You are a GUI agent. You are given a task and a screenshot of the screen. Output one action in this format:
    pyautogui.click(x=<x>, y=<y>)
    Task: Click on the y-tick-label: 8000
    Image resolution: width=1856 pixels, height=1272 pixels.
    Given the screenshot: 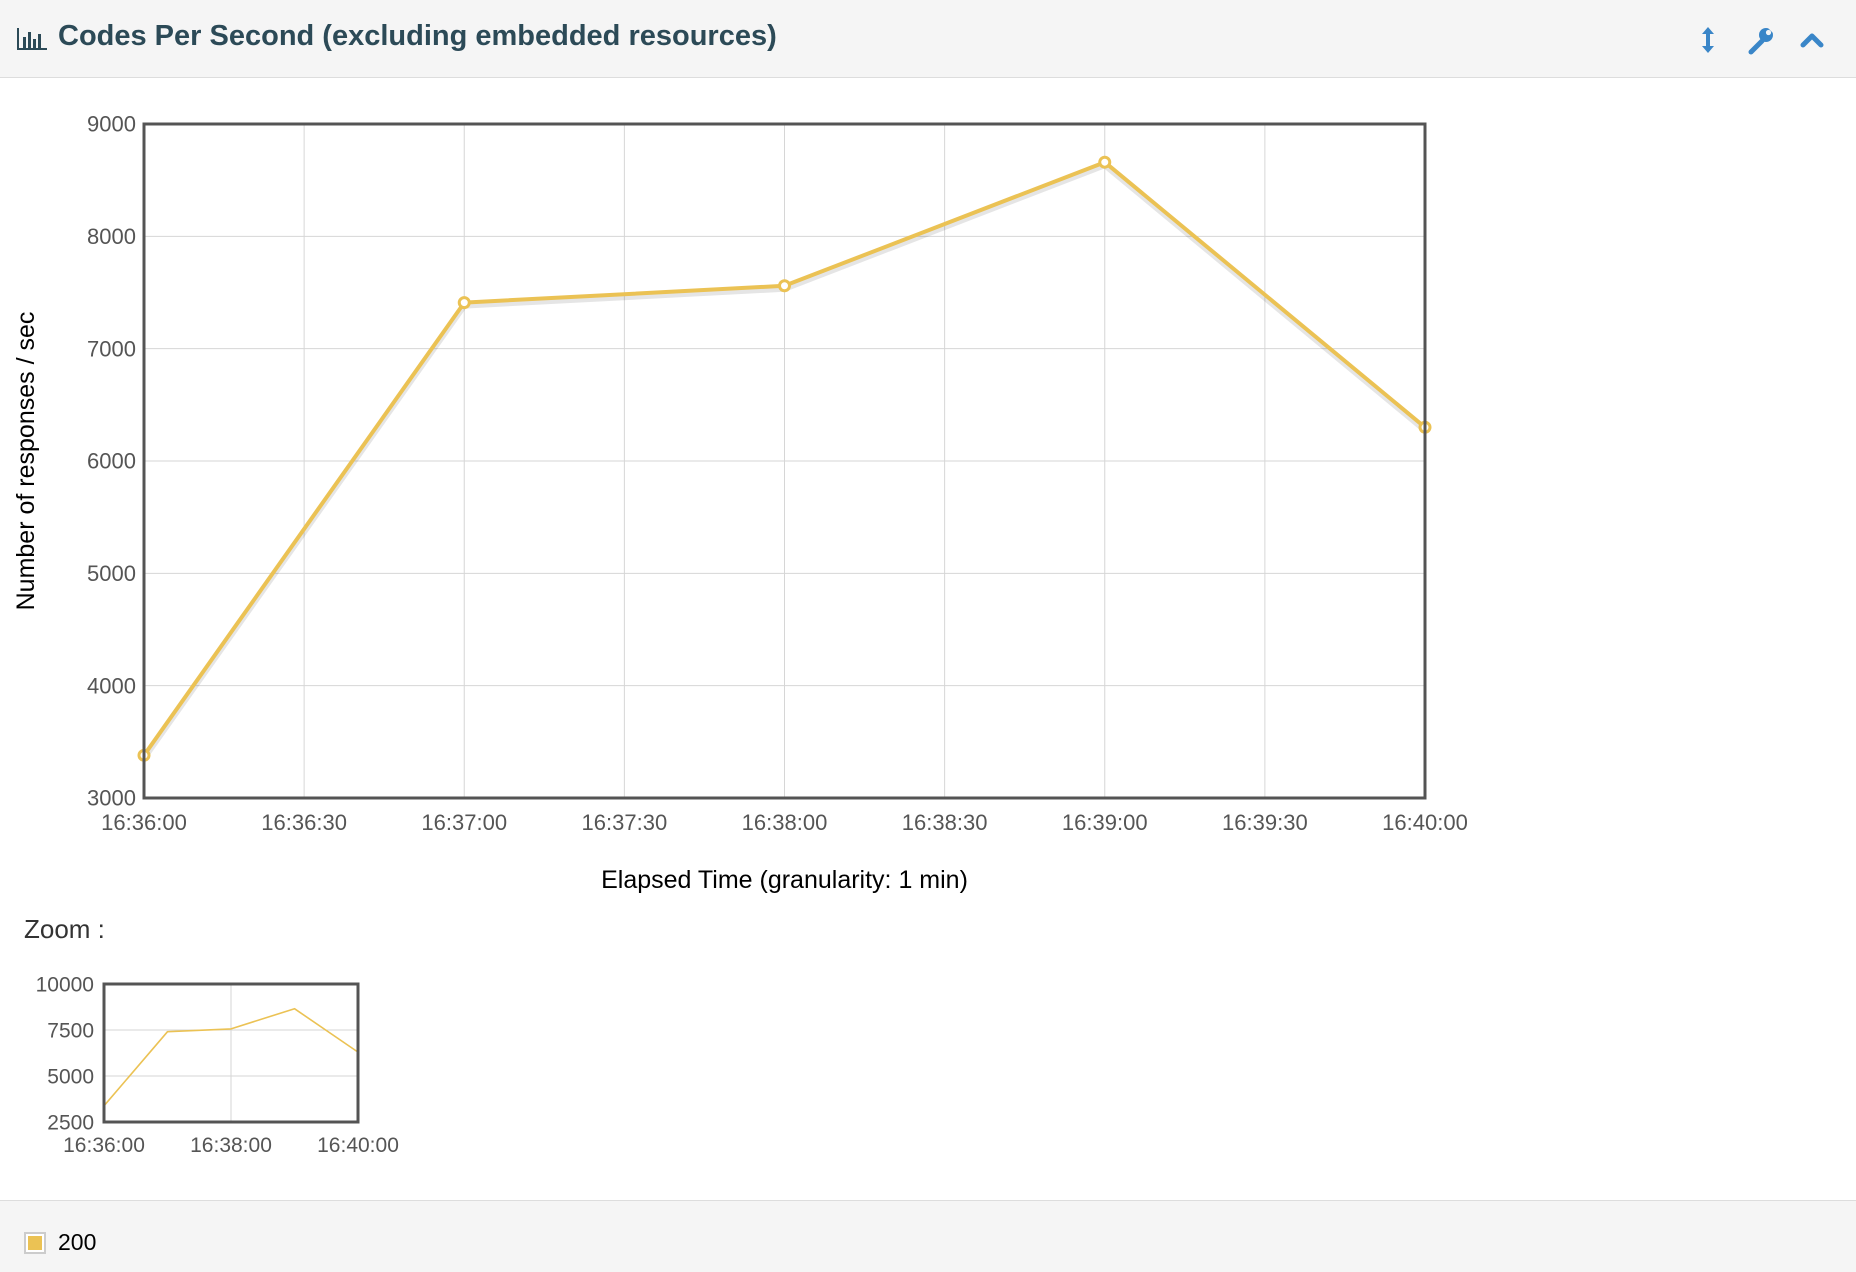 What is the action you would take?
    pyautogui.click(x=111, y=236)
    